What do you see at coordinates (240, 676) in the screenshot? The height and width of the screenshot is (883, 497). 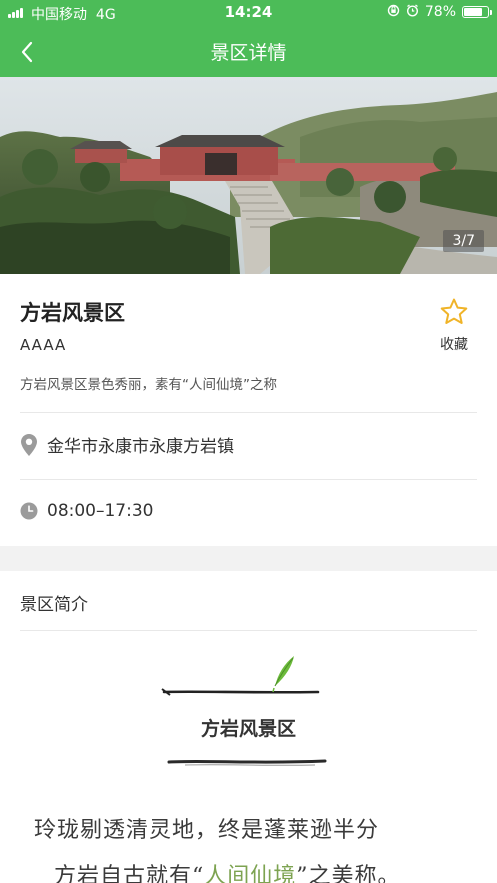 I see `decorative-leaf-rule` at bounding box center [240, 676].